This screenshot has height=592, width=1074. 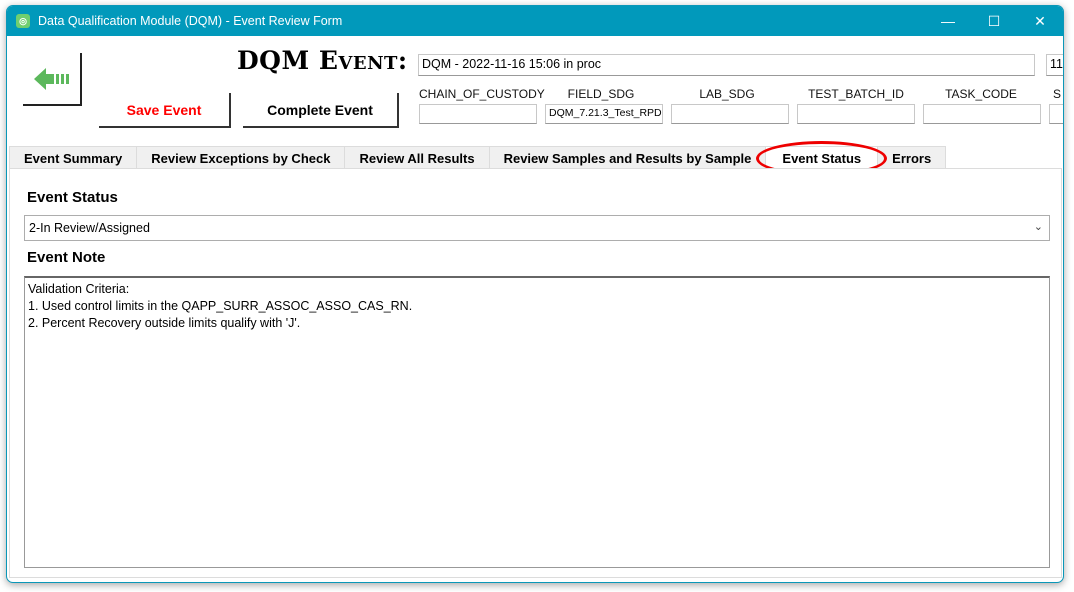 What do you see at coordinates (856, 94) in the screenshot?
I see `test-batch-id-label: TEST_BATCH_ID` at bounding box center [856, 94].